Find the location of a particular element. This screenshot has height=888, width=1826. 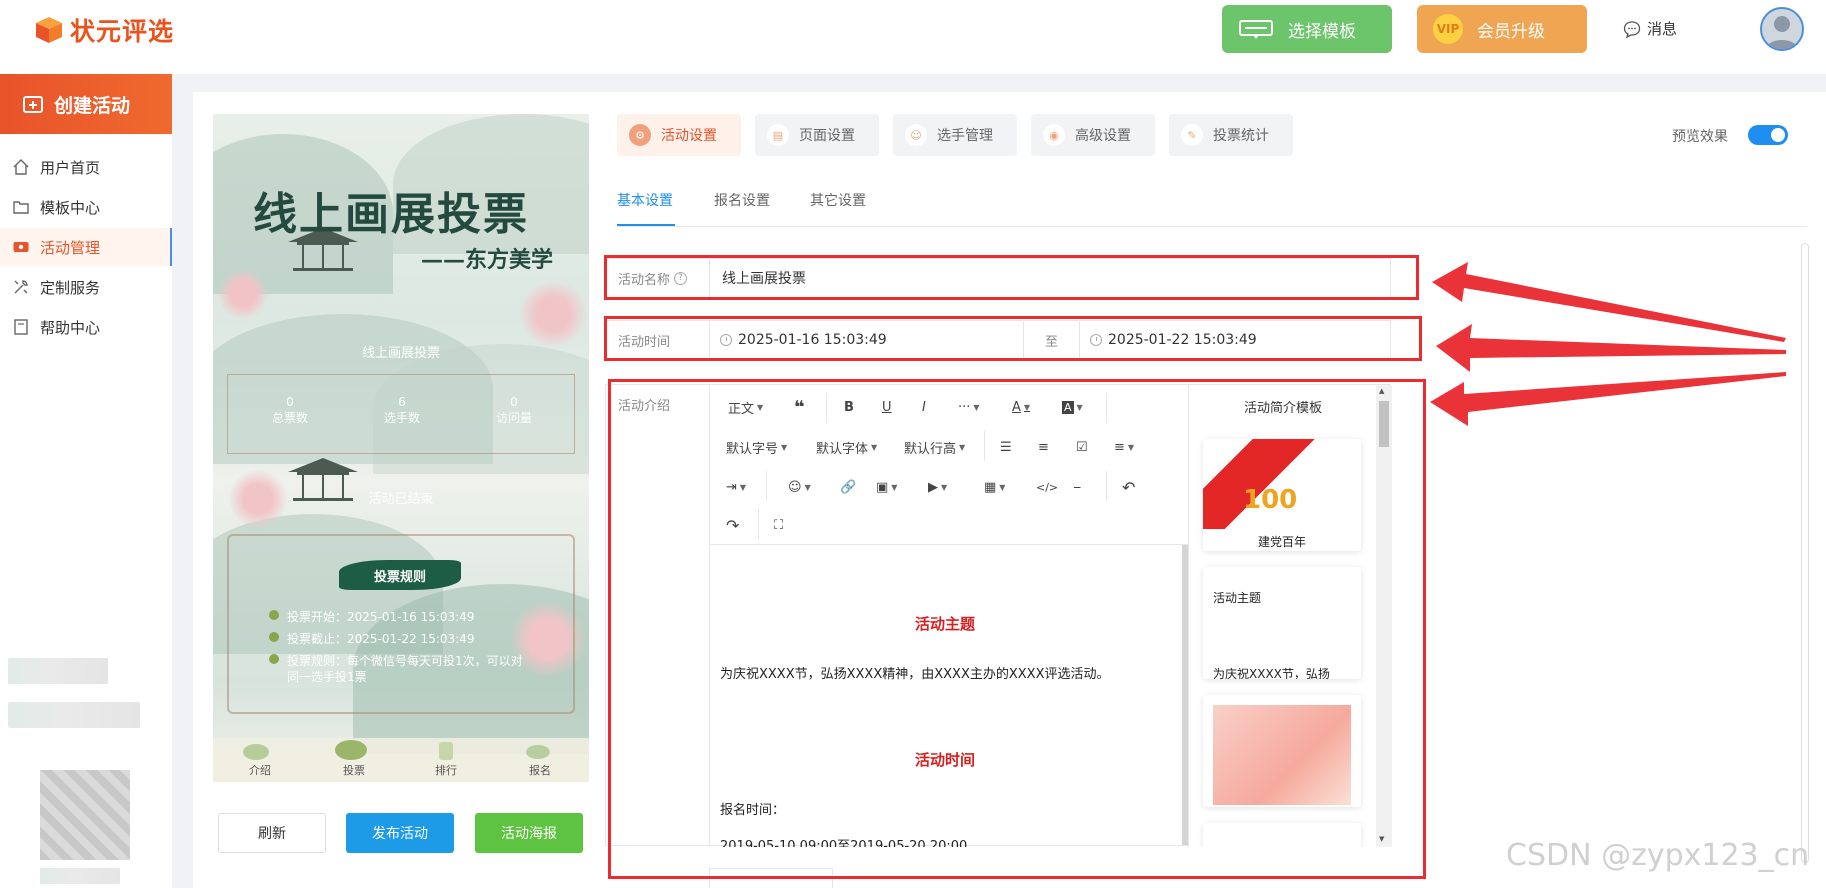

vip-upgrade-label: 会员升级 is located at coordinates (1511, 31).